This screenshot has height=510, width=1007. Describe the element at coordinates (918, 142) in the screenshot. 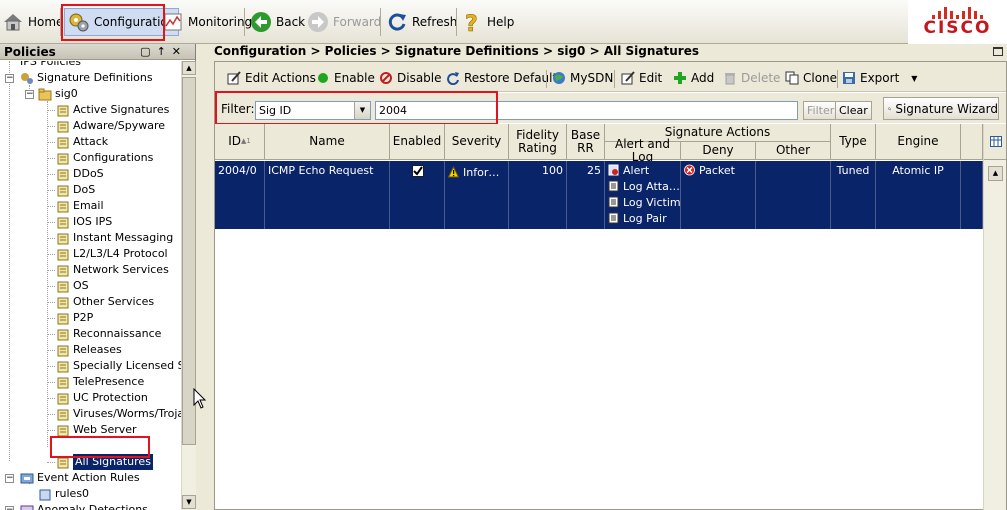

I see `column-header-engine: Engine` at that location.